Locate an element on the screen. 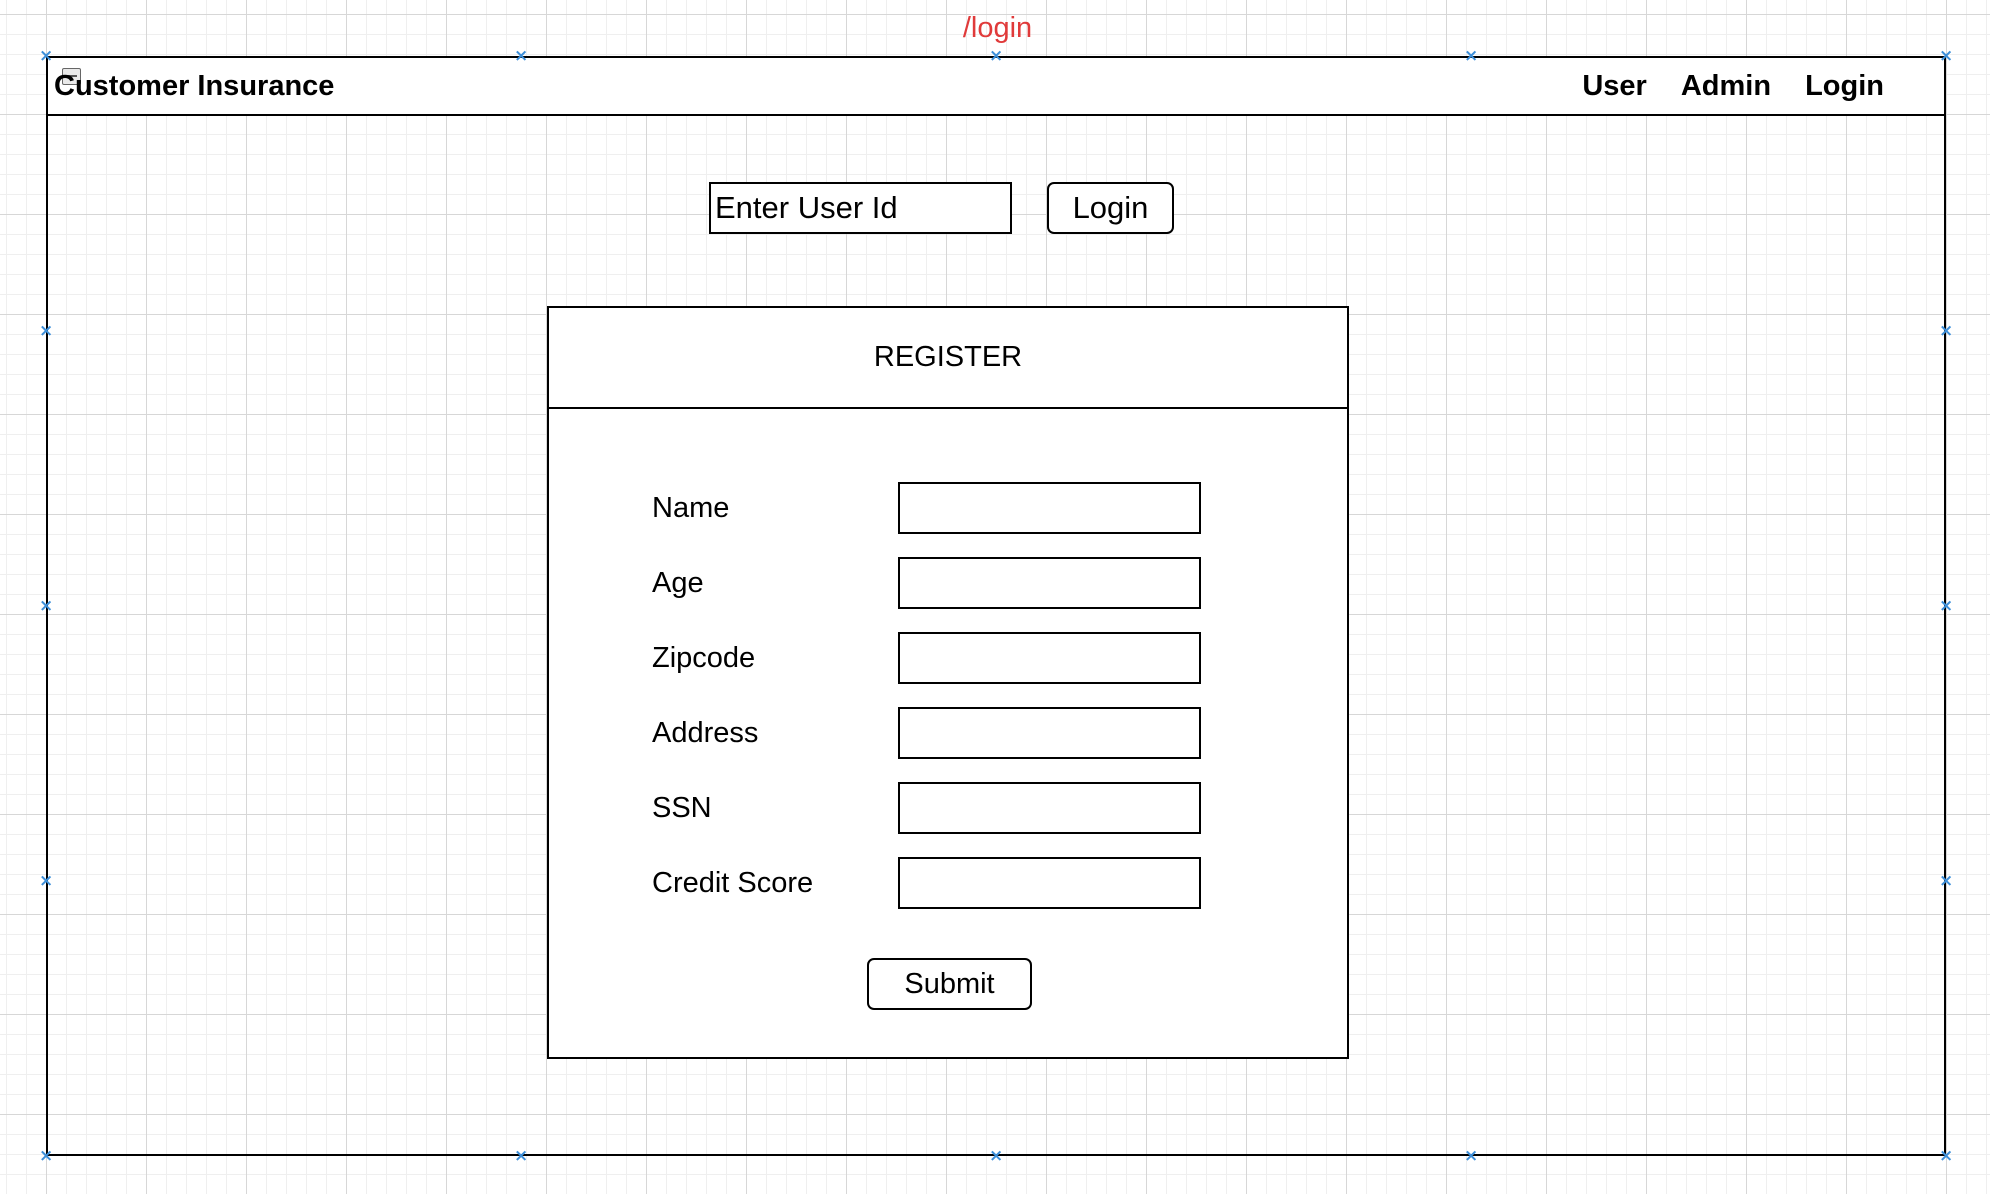  age-field is located at coordinates (1049, 583).